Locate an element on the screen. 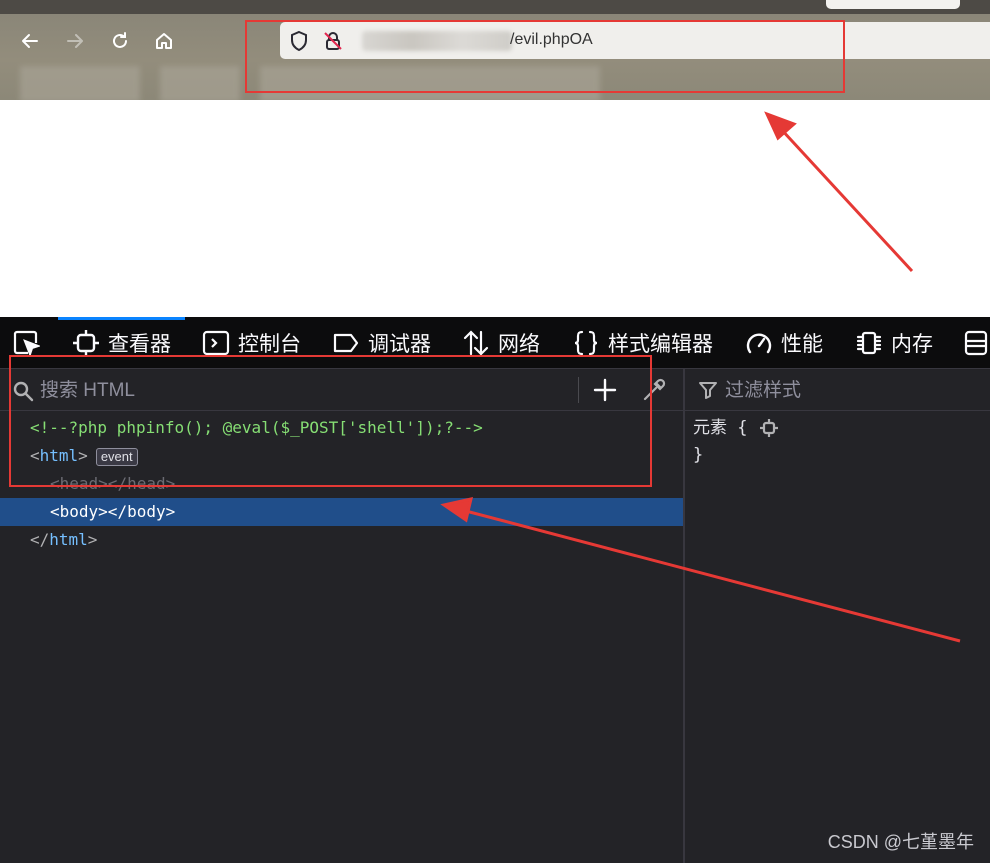 Image resolution: width=990 pixels, height=863 pixels. reload-button is located at coordinates (120, 41).